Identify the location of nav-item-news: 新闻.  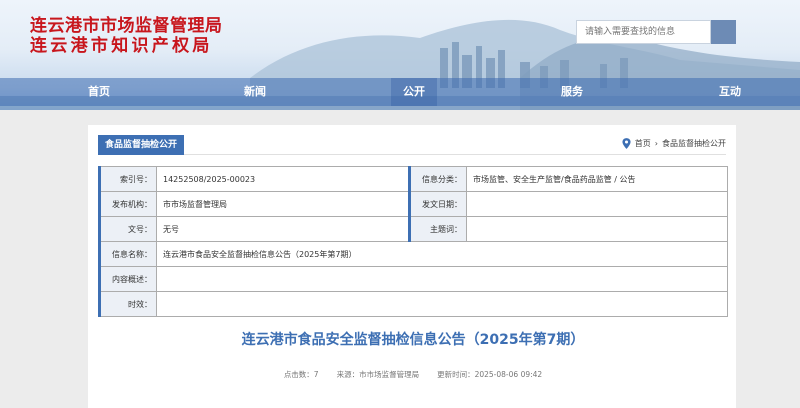
(255, 92).